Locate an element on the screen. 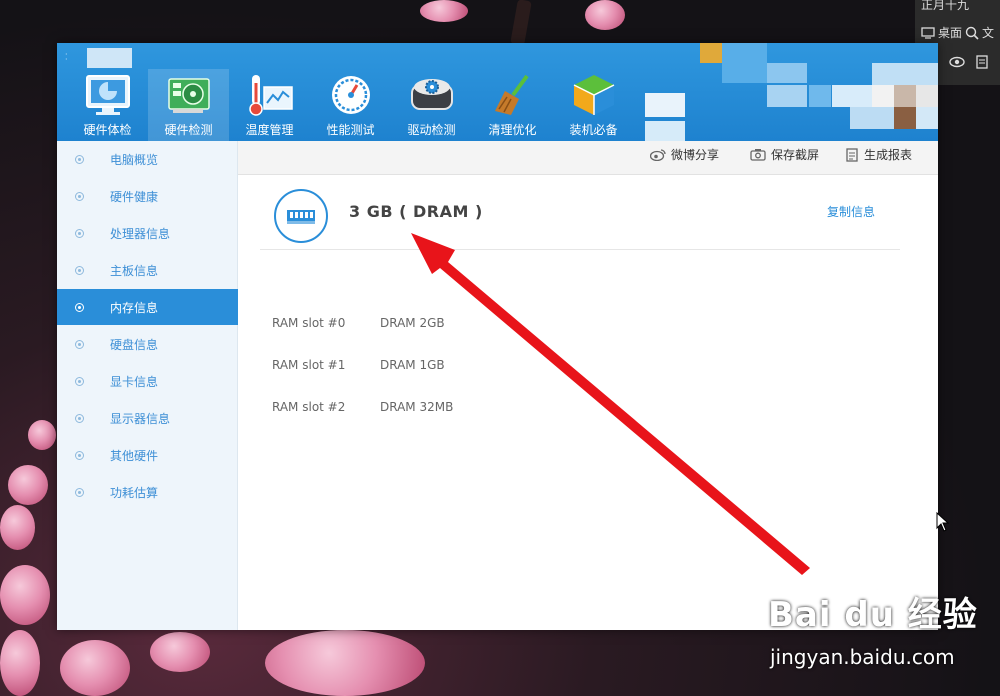 Image resolution: width=1000 pixels, height=696 pixels. copy-info-link: 复制信息 is located at coordinates (851, 211).